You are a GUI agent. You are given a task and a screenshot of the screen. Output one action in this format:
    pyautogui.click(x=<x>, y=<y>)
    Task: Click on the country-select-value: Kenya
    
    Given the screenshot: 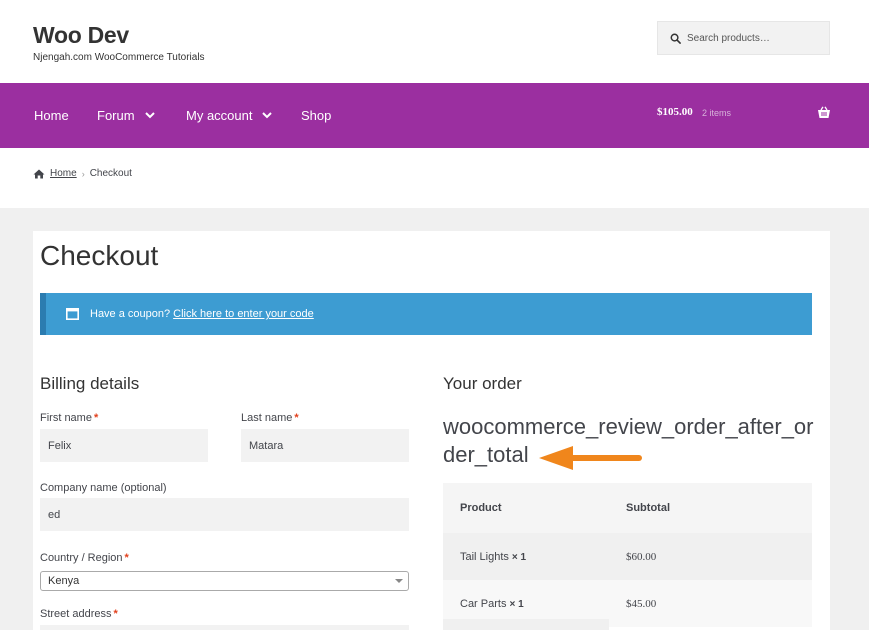 What is the action you would take?
    pyautogui.click(x=64, y=581)
    